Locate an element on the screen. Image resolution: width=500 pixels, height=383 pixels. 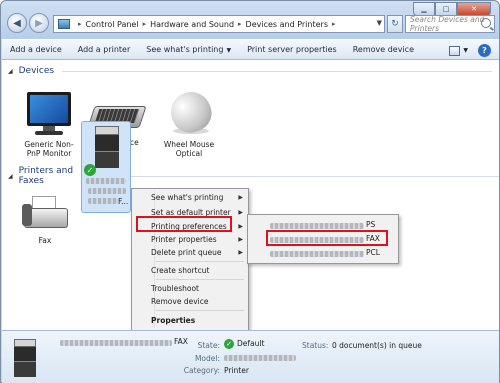
forward-button: ▶ is located at coordinates (39, 23).